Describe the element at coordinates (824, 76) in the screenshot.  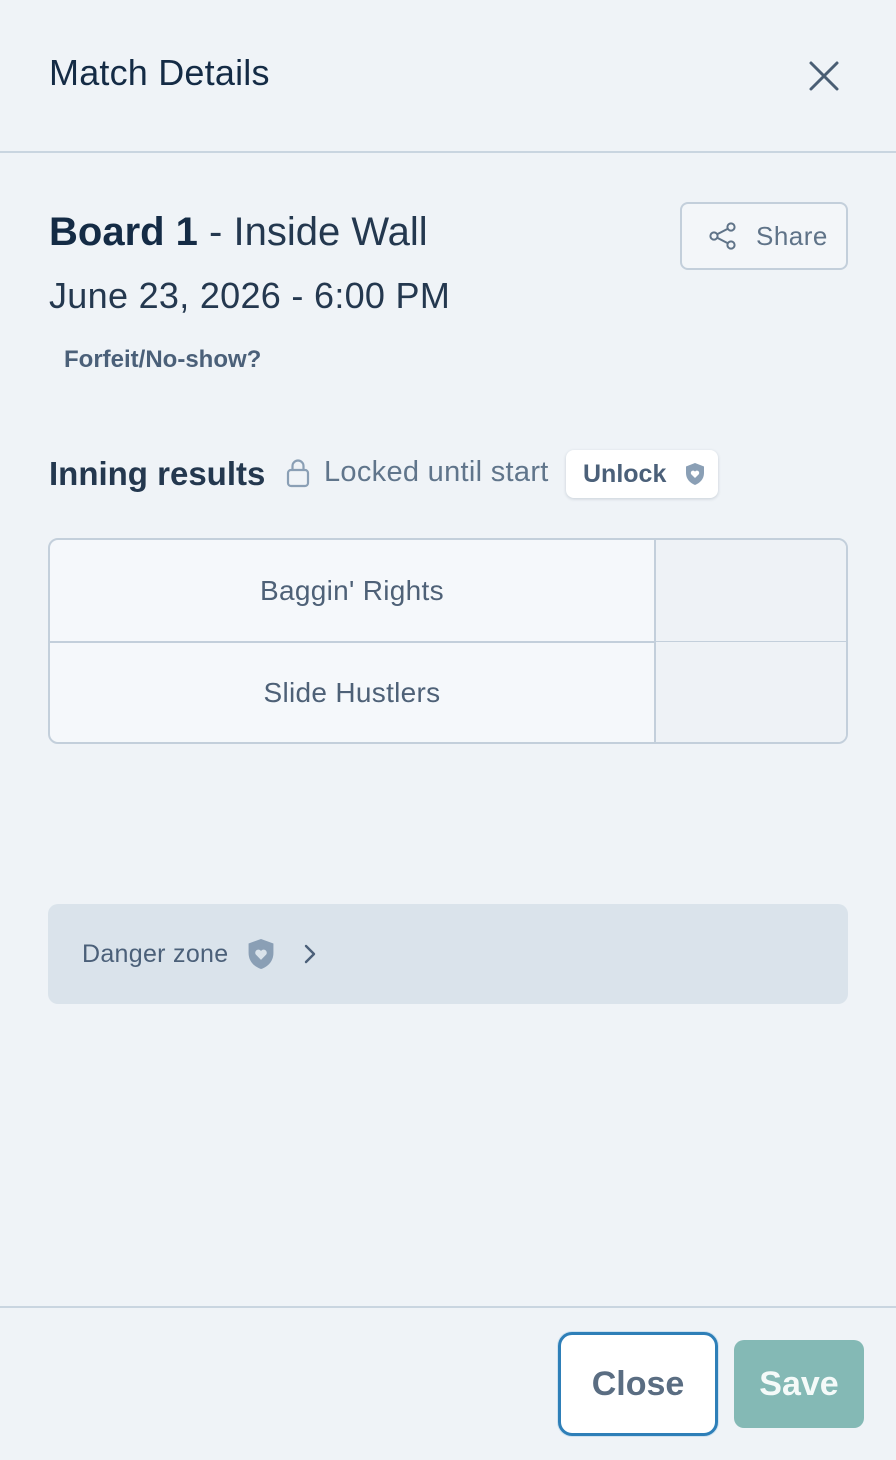
I see `close-icon` at that location.